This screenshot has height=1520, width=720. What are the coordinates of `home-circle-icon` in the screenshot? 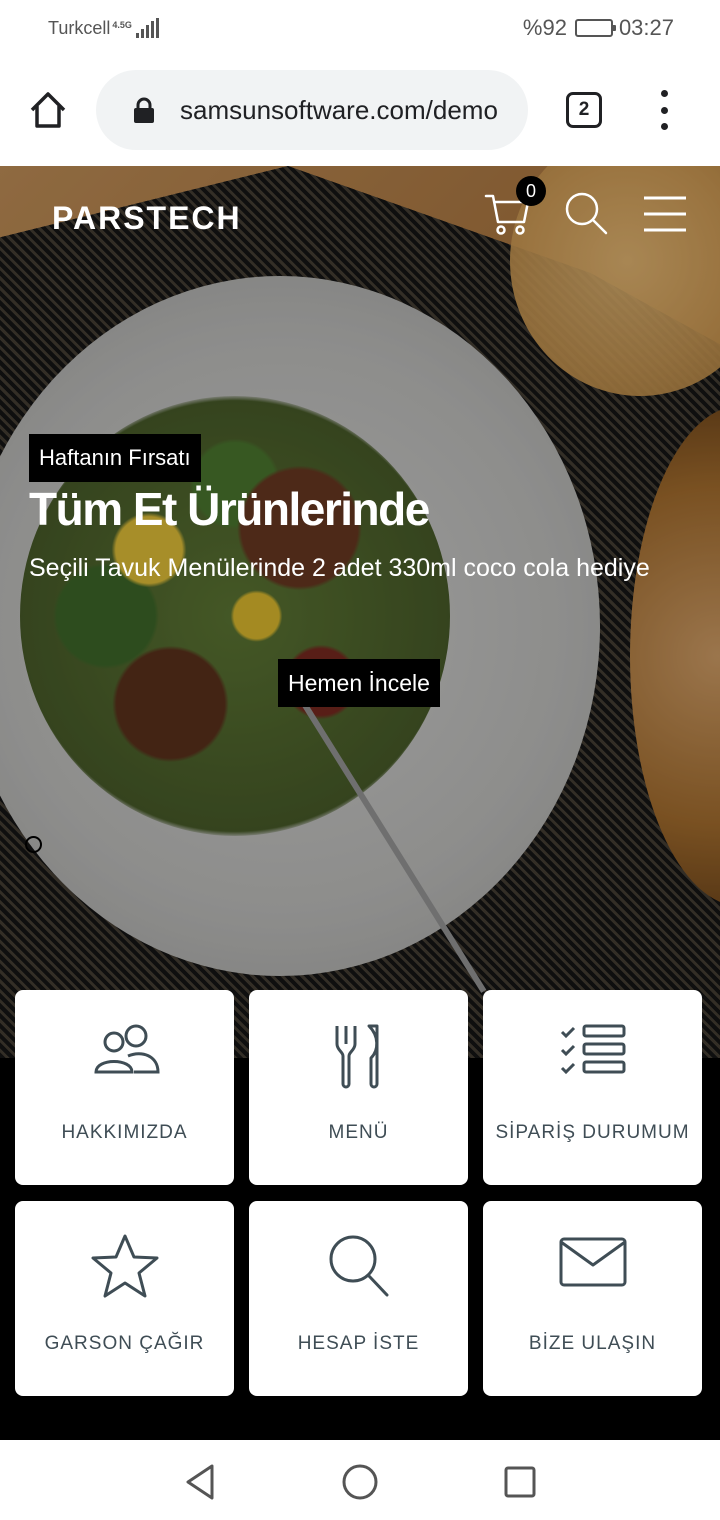 It's located at (360, 1482).